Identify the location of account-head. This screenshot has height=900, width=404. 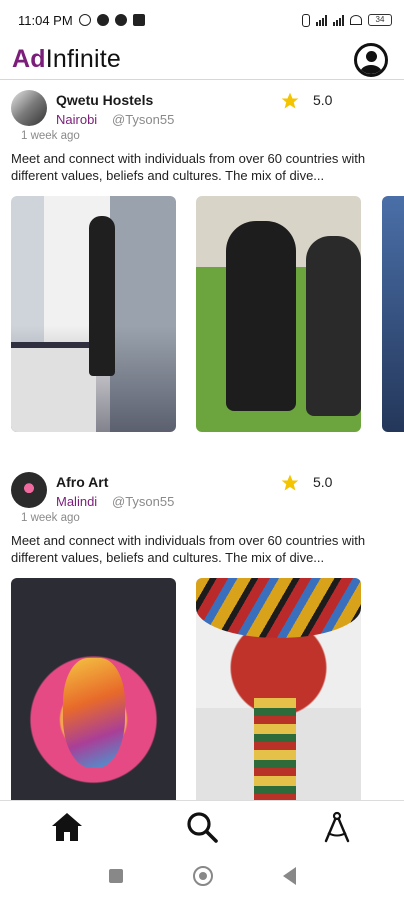
(371, 56).